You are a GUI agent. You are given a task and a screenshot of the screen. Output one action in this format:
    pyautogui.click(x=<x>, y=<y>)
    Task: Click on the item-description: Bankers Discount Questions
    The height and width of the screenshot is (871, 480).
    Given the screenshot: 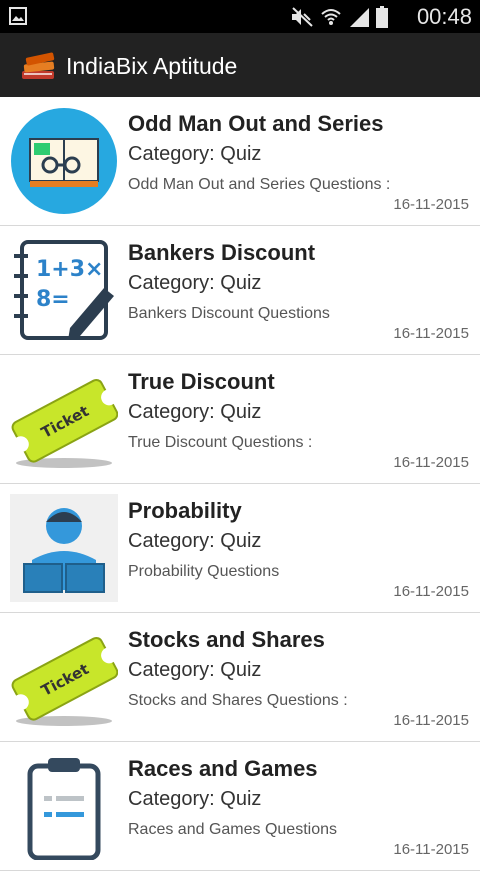 What is the action you would take?
    pyautogui.click(x=229, y=313)
    